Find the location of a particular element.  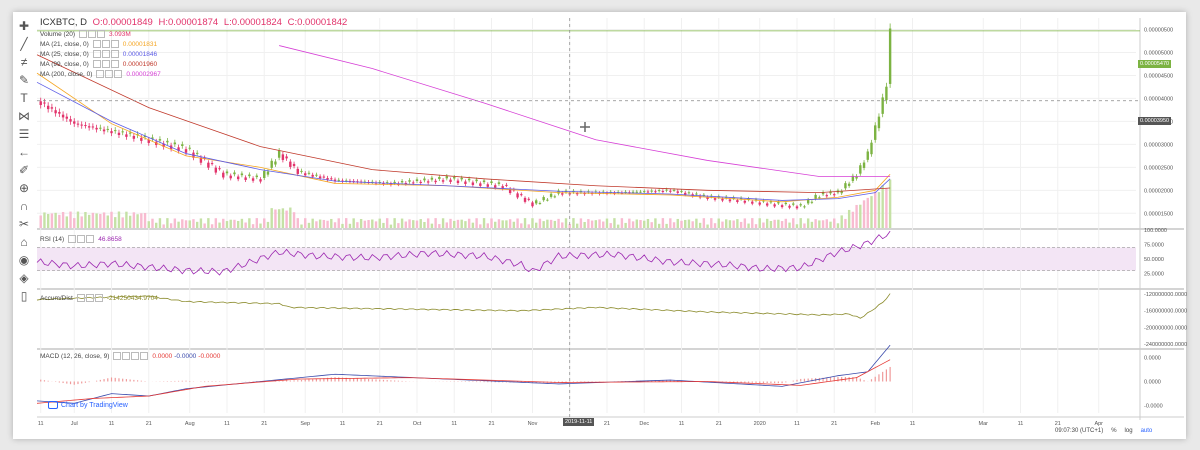

rsi-tick-label: 25.0000 is located at coordinates (1154, 275).